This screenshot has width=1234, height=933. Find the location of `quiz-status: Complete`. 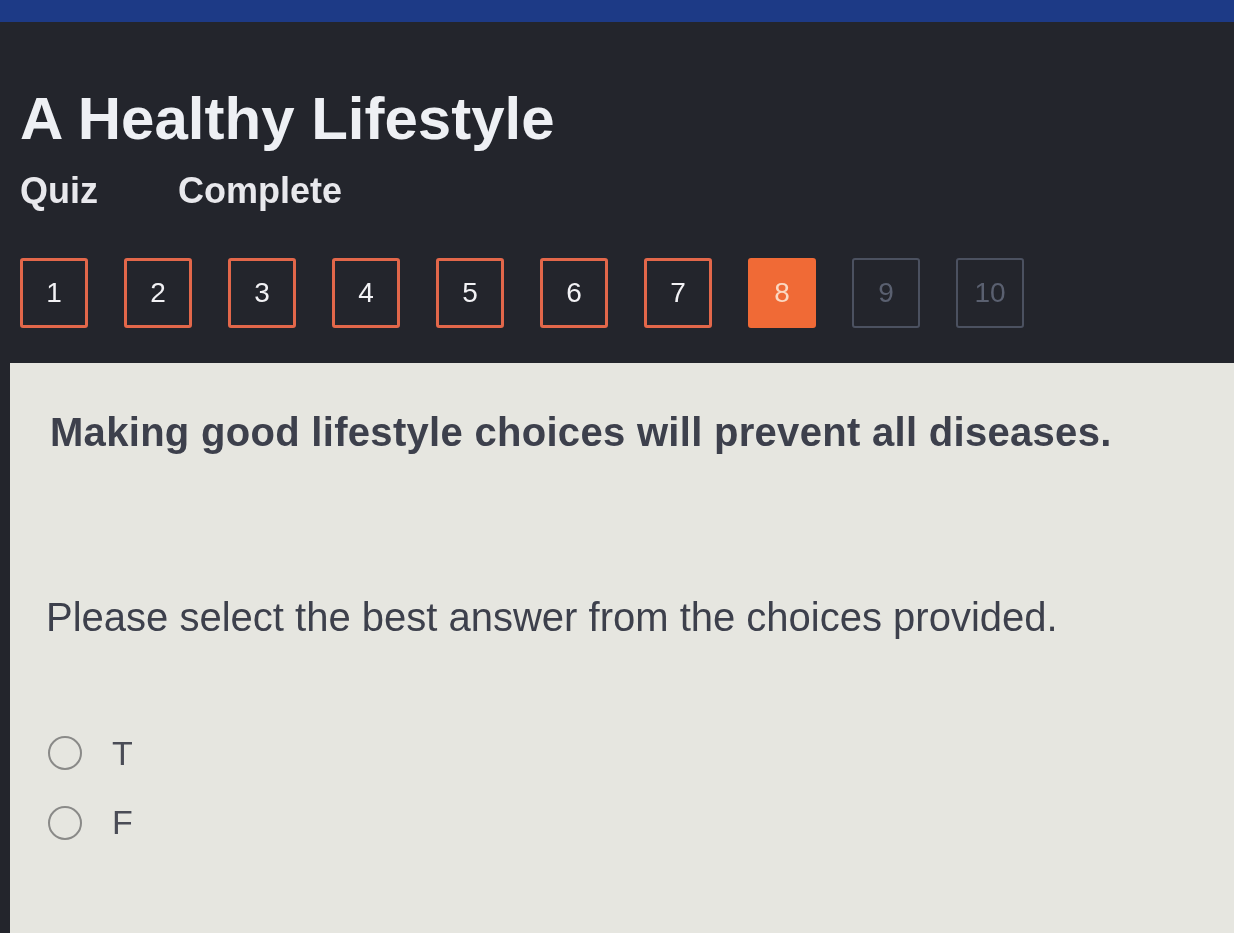

quiz-status: Complete is located at coordinates (260, 191).